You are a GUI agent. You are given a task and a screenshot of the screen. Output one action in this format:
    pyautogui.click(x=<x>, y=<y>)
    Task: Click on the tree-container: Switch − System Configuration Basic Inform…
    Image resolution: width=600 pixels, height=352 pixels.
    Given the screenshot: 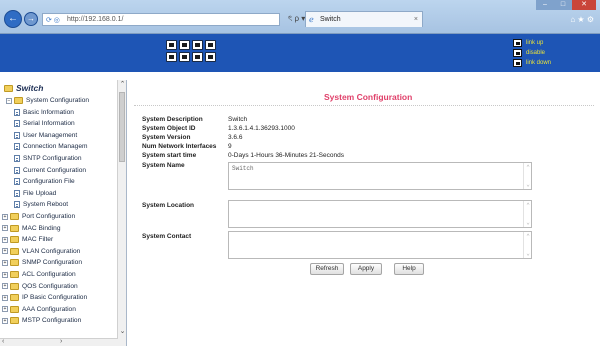 What is the action you would take?
    pyautogui.click(x=59, y=213)
    